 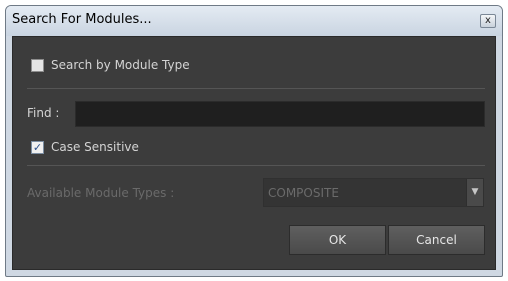 What do you see at coordinates (373, 192) in the screenshot?
I see `module-type-select: COMPOSITE ▼` at bounding box center [373, 192].